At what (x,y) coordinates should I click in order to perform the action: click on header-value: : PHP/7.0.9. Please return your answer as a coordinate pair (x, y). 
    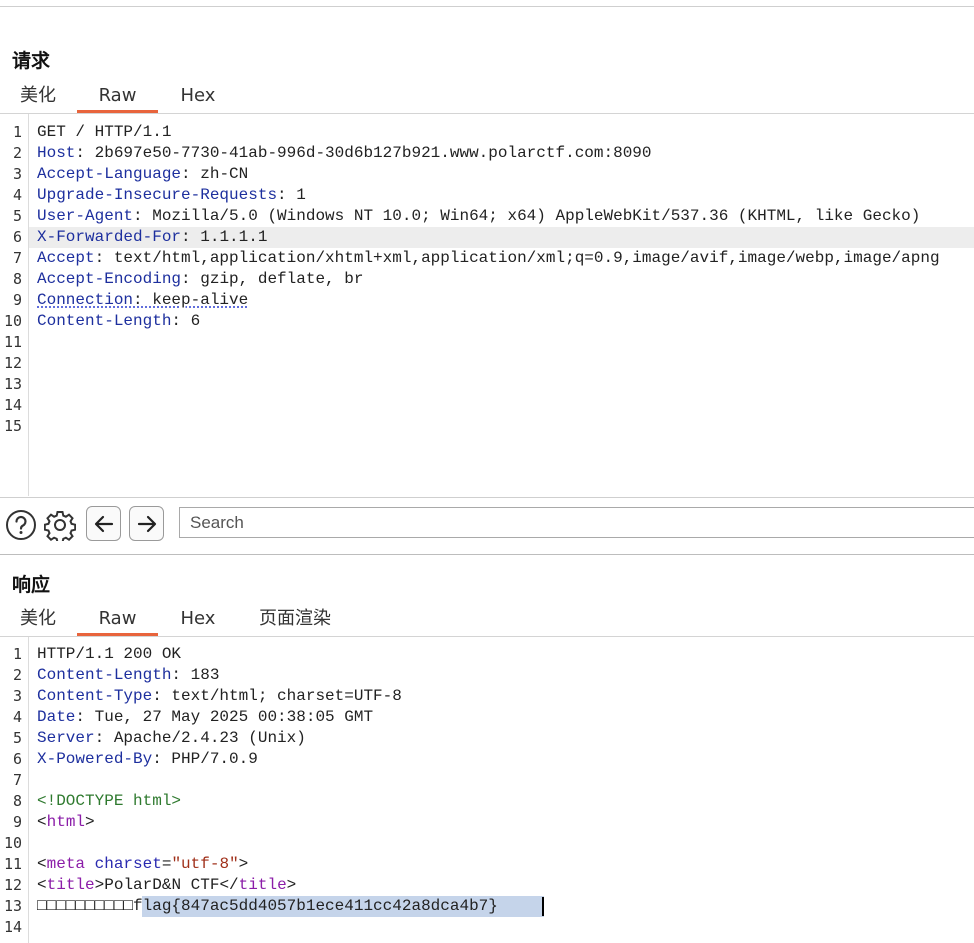
    Looking at the image, I should click on (205, 759).